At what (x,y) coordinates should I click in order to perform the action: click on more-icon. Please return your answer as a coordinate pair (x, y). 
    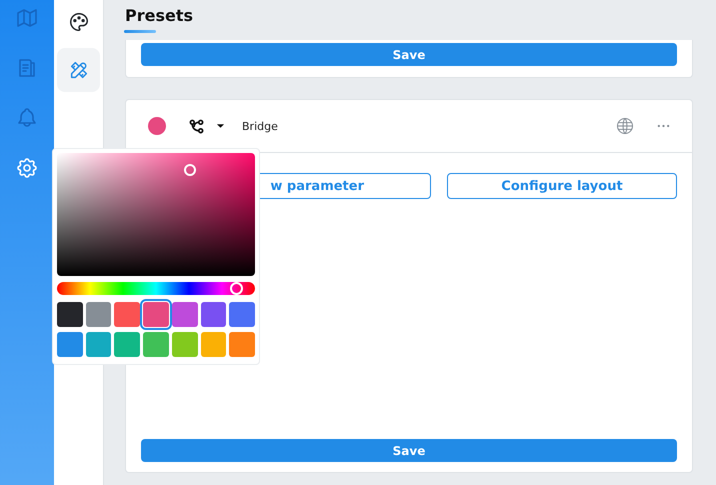
    Looking at the image, I should click on (663, 126).